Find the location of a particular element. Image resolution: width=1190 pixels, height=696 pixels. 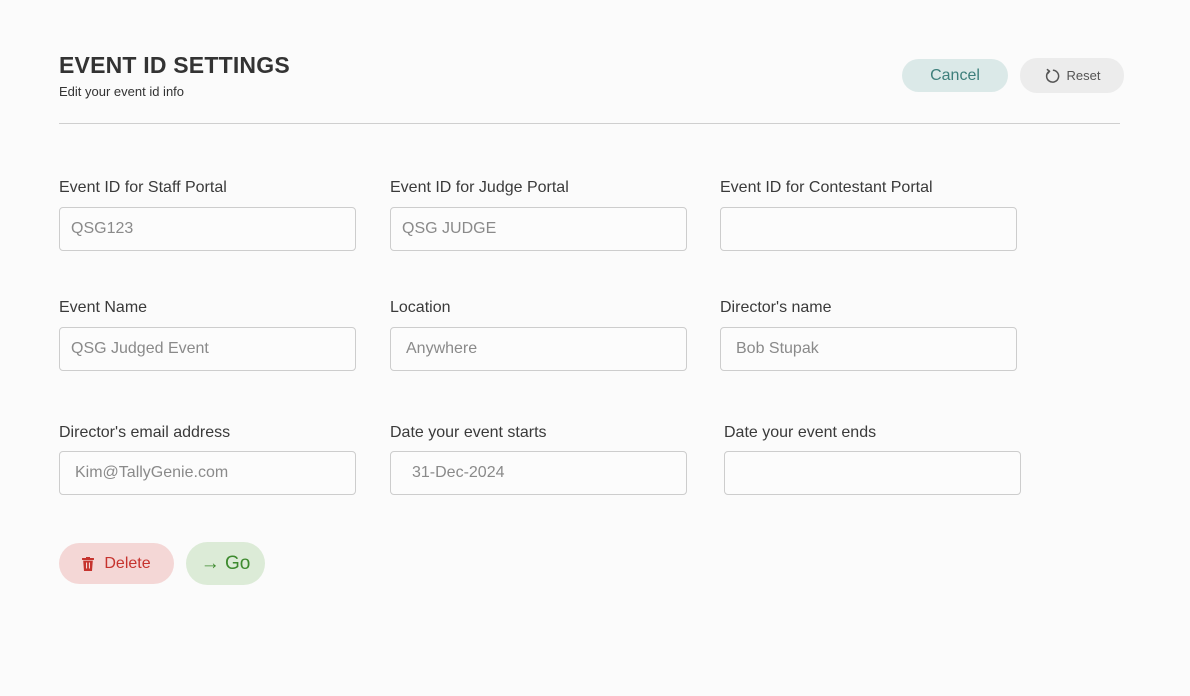

start-date-label: Date your event starts is located at coordinates (468, 432).